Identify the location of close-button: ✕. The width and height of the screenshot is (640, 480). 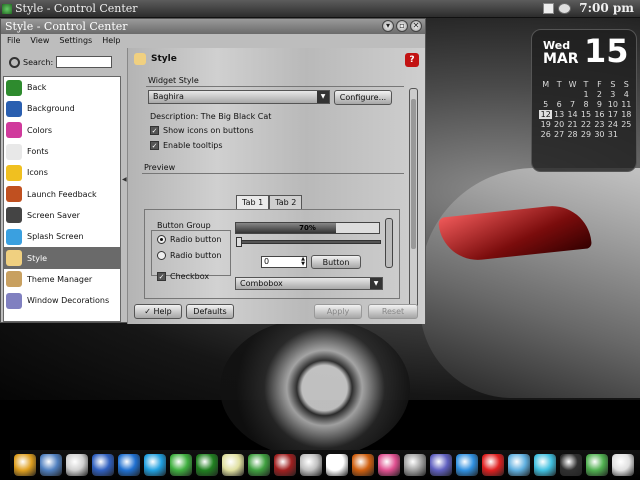
(416, 26).